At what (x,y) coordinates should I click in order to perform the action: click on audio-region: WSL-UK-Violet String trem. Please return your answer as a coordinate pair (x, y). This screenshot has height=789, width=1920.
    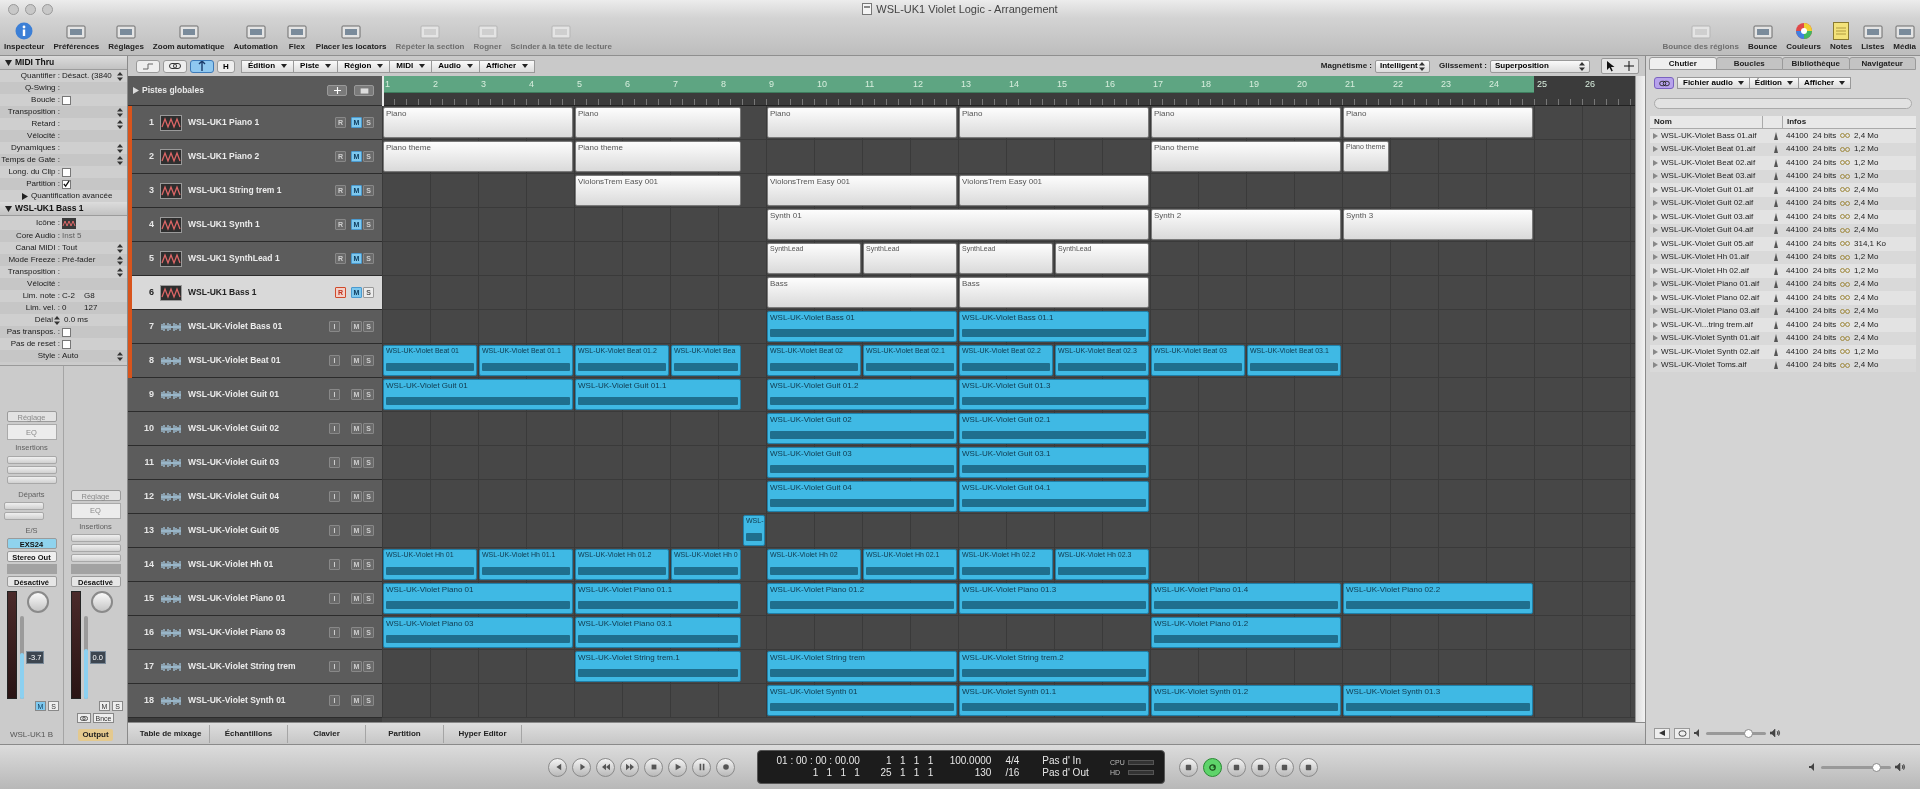
    Looking at the image, I should click on (862, 666).